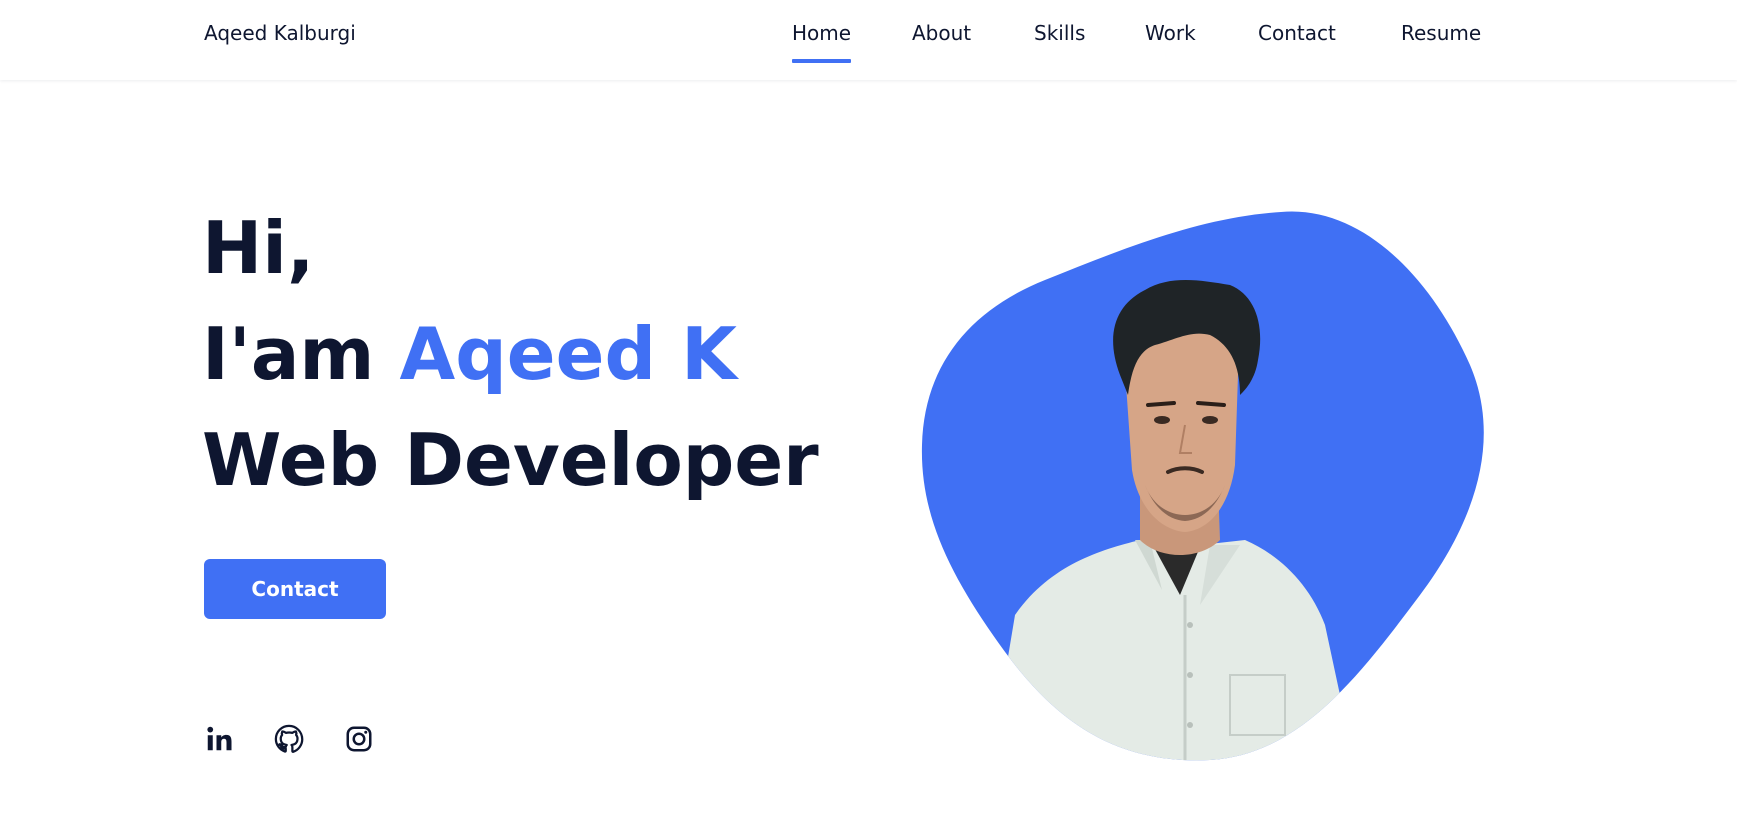 The height and width of the screenshot is (827, 1737). Describe the element at coordinates (822, 42) in the screenshot. I see `nav-item-home: Home` at that location.